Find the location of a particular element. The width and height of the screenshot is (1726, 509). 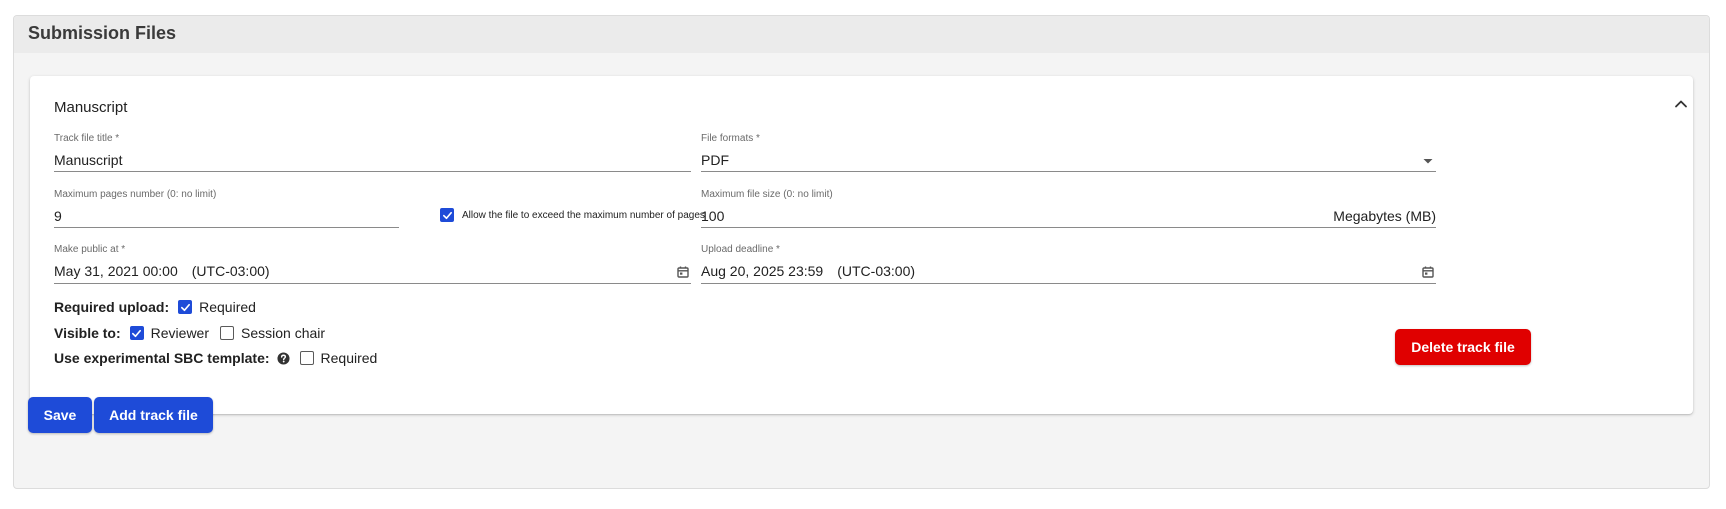

visible-to-row: Visible to: Reviewer Session chair is located at coordinates (195, 333).